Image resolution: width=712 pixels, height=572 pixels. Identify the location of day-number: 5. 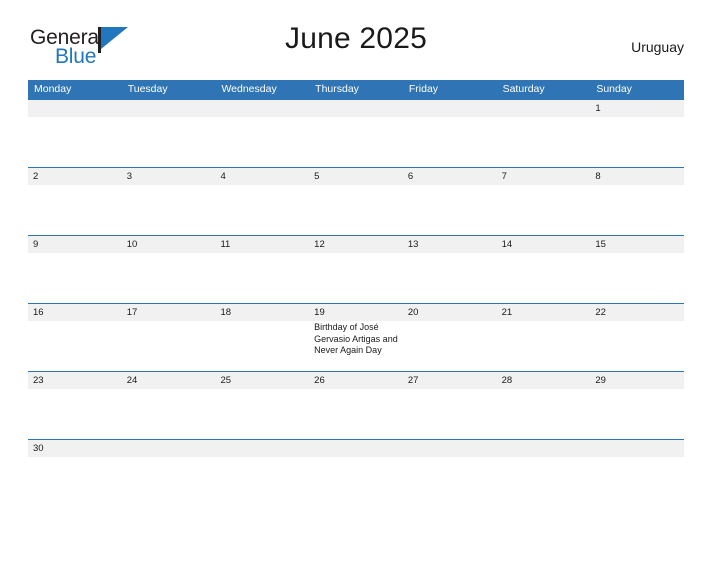
(317, 176).